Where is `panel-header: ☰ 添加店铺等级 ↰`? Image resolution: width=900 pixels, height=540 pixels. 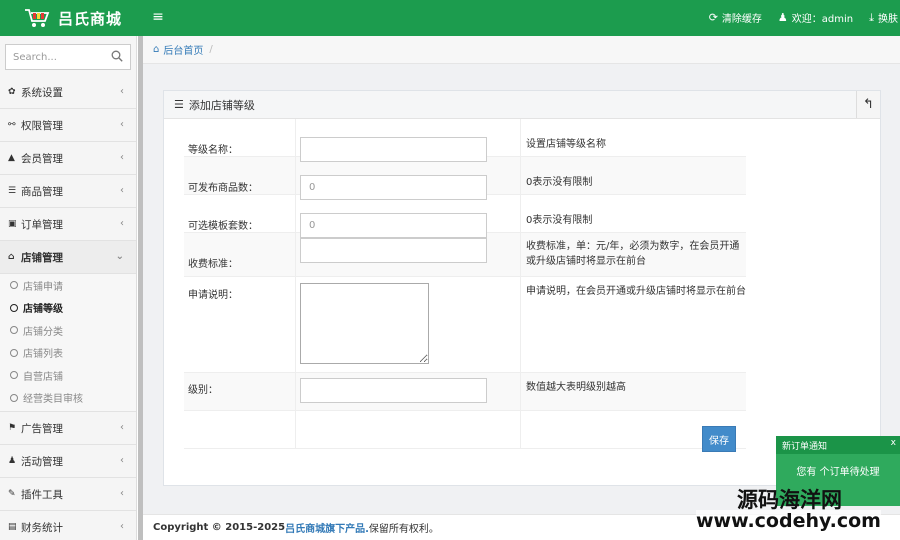 panel-header: ☰ 添加店铺等级 ↰ is located at coordinates (522, 105).